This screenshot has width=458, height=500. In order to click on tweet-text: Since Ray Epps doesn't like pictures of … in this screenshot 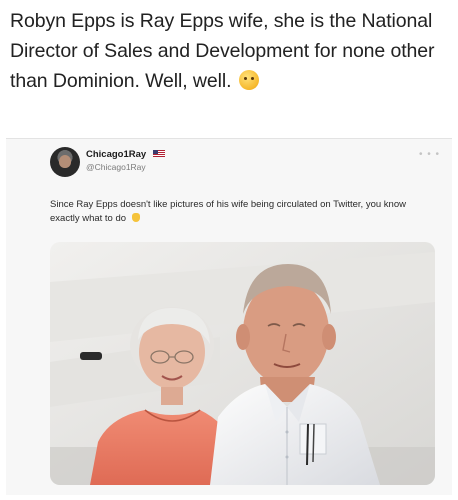, I will do `click(235, 212)`.